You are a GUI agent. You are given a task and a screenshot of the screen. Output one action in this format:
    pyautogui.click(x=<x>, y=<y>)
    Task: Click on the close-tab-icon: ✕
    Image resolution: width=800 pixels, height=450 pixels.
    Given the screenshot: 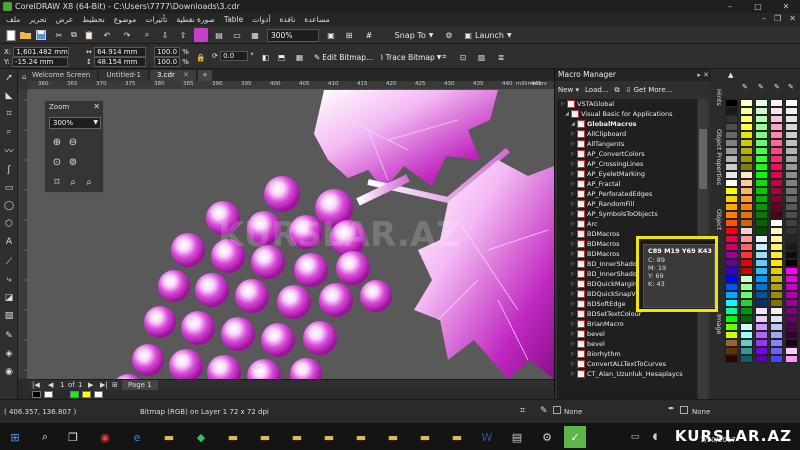 What is the action you would take?
    pyautogui.click(x=186, y=75)
    